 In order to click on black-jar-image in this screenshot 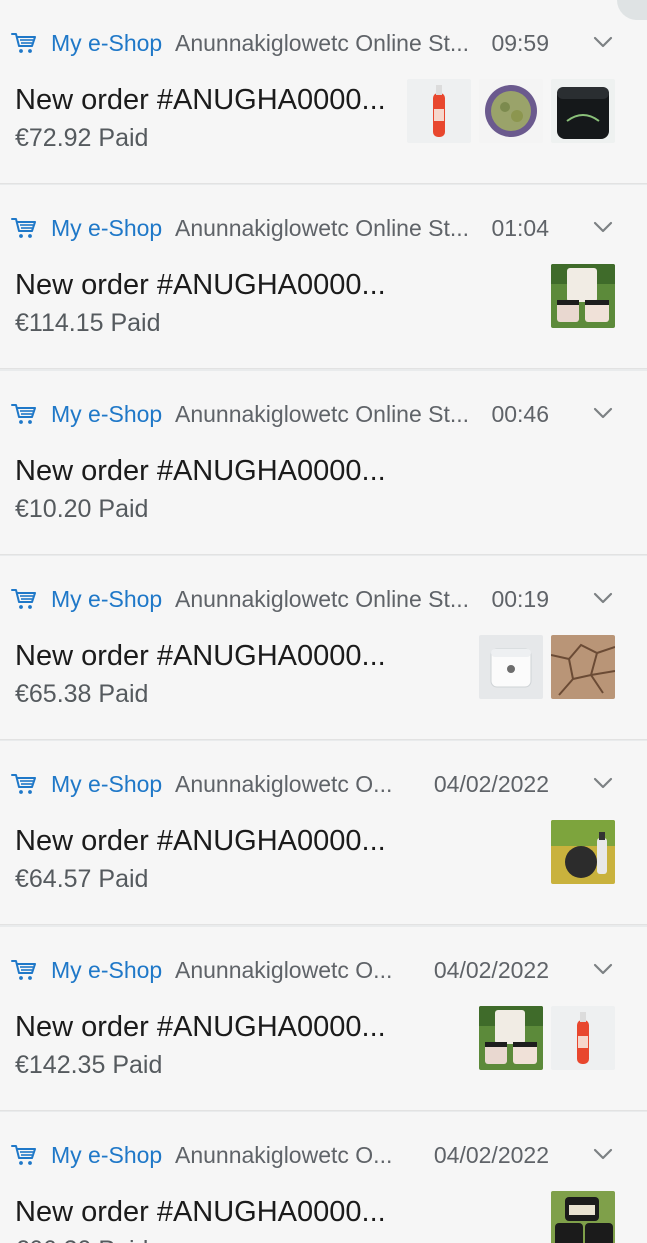, I will do `click(583, 111)`.